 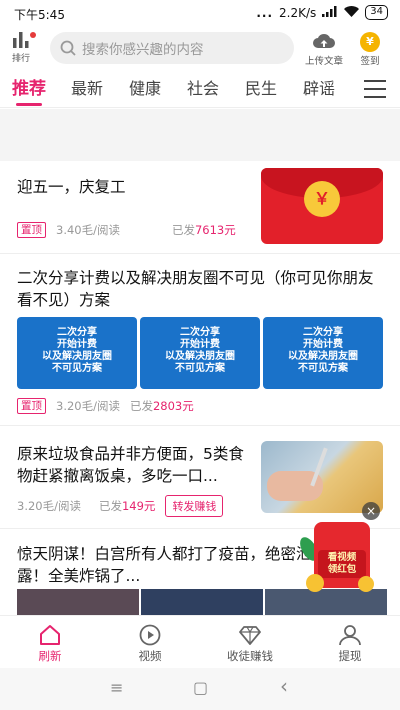 I want to click on article-rate: 3.40毛/阅读, so click(x=88, y=230).